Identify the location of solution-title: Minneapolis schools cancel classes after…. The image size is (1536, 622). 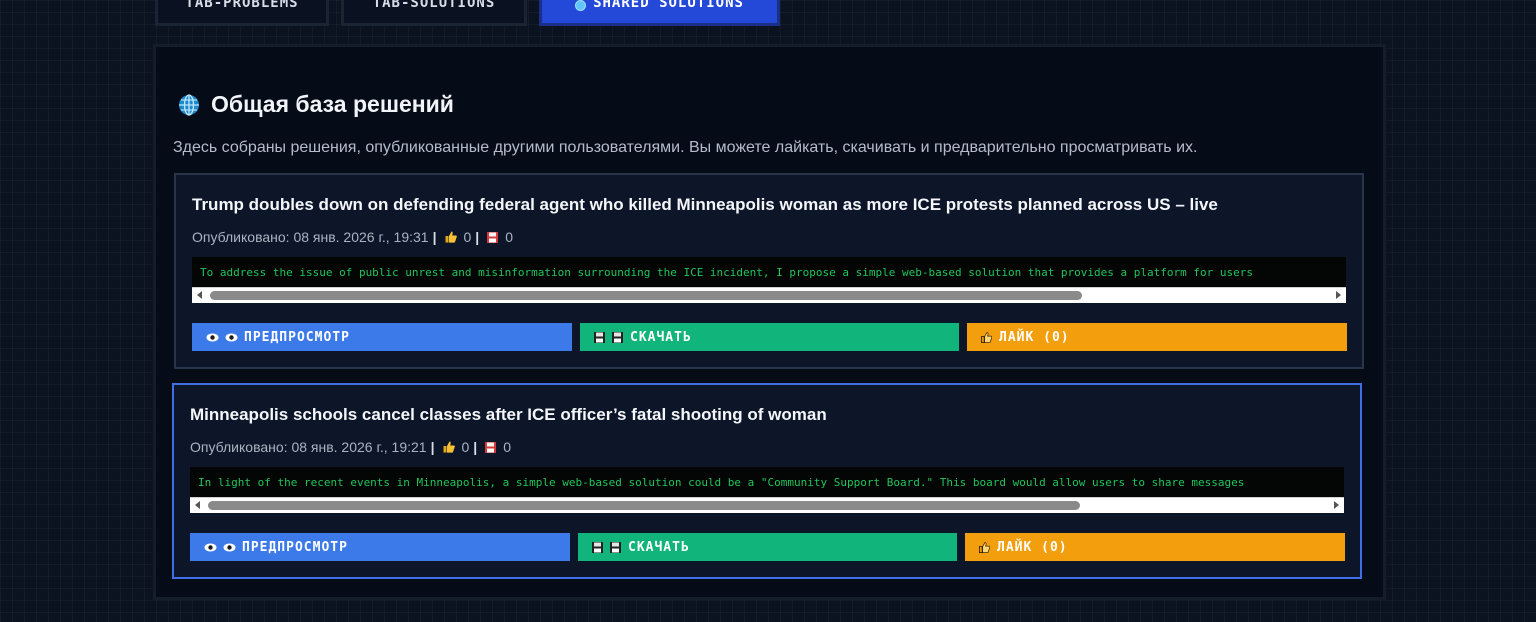
(508, 414).